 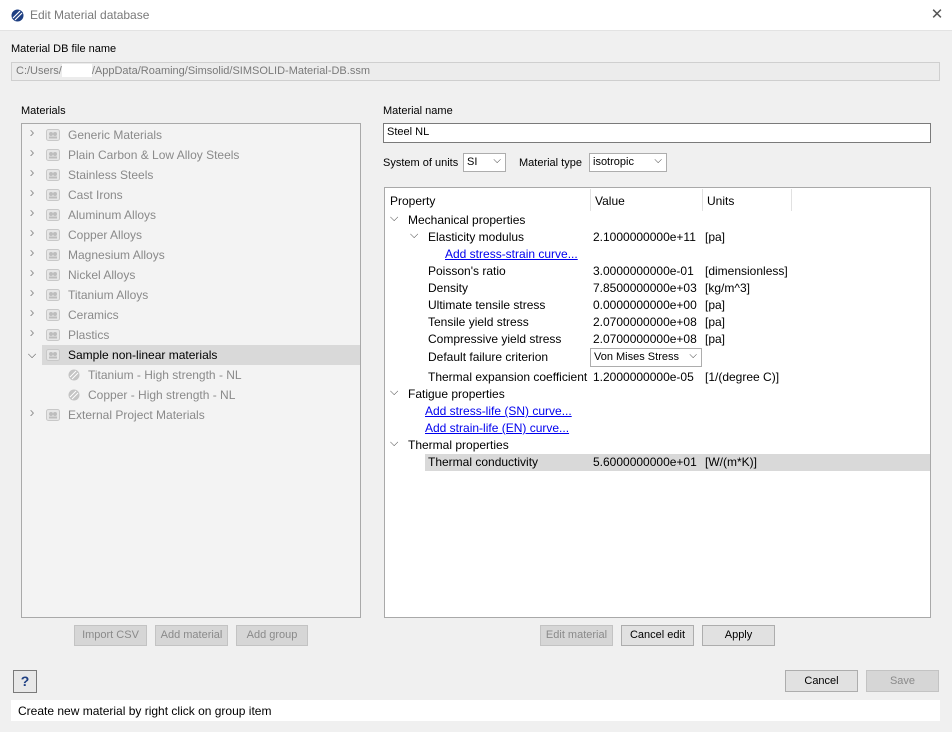 What do you see at coordinates (102, 275) in the screenshot?
I see `tree-group-label: Nickel Alloys` at bounding box center [102, 275].